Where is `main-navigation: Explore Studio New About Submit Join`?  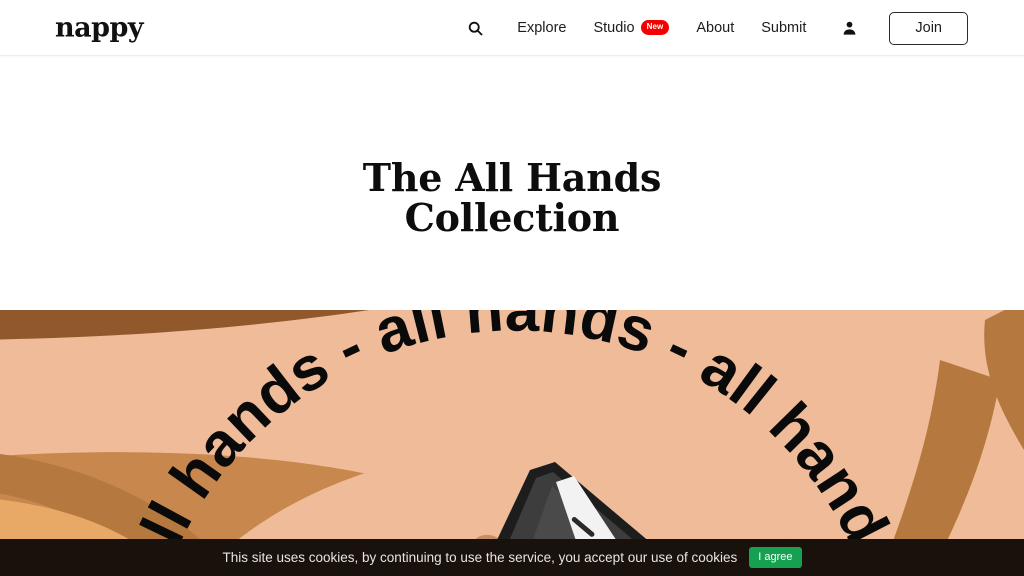 main-navigation: Explore Studio New About Submit Join is located at coordinates (743, 28).